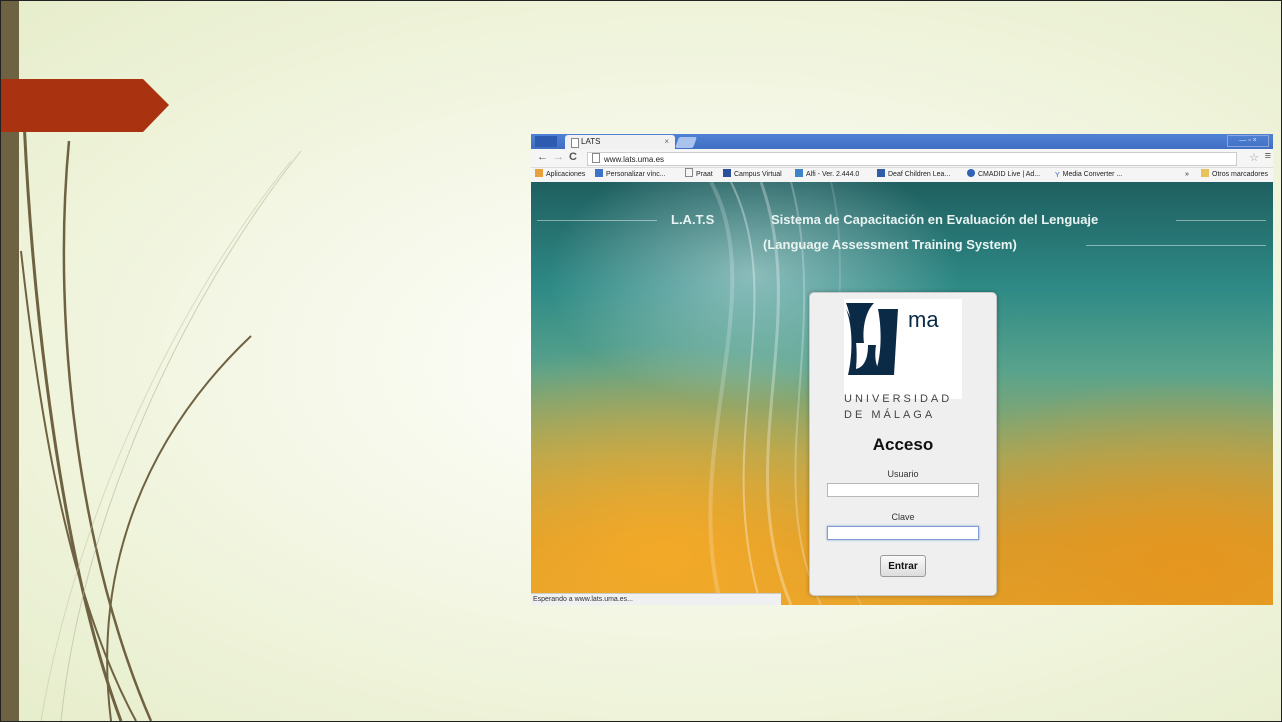 The height and width of the screenshot is (722, 1282). Describe the element at coordinates (902, 141) in the screenshot. I see `browser-tabbar: LATS × — ▫ ×` at that location.